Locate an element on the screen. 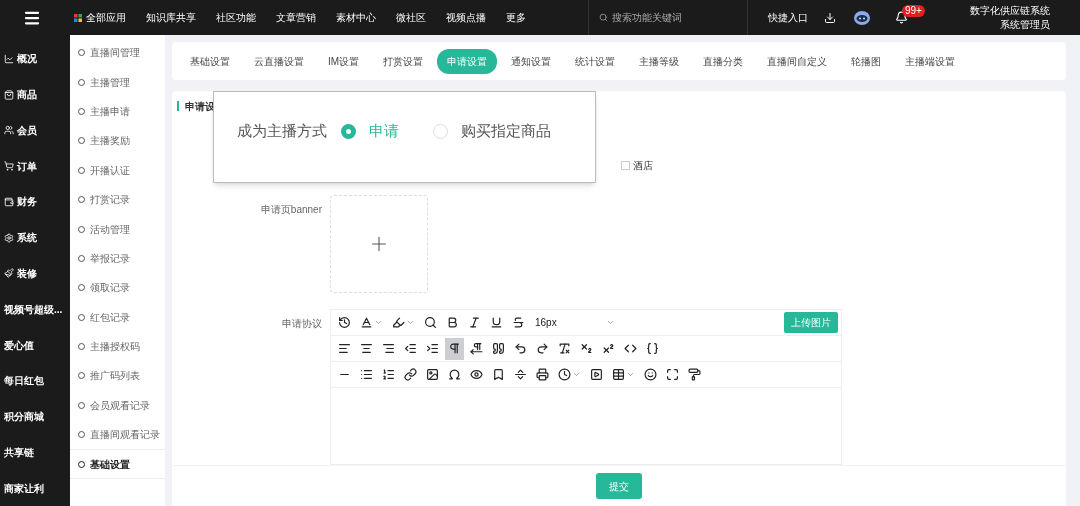 The image size is (1080, 506). tab: 直播分类 is located at coordinates (723, 61).